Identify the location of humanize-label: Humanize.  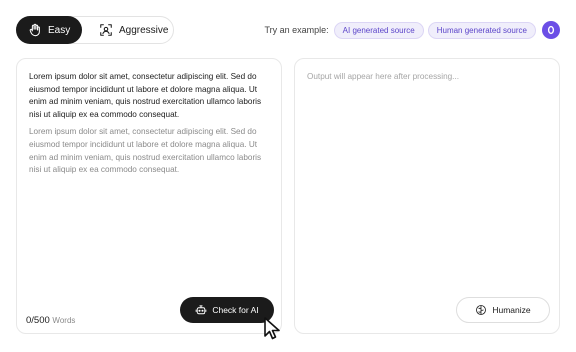
(511, 310).